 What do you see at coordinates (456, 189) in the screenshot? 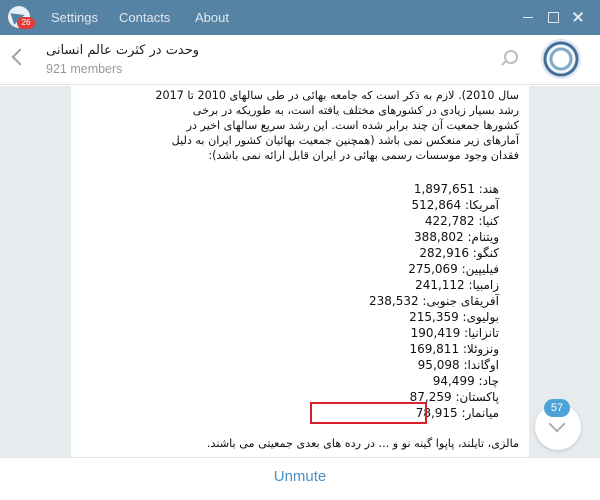
I see `stat-row: هند: 1,897,651` at bounding box center [456, 189].